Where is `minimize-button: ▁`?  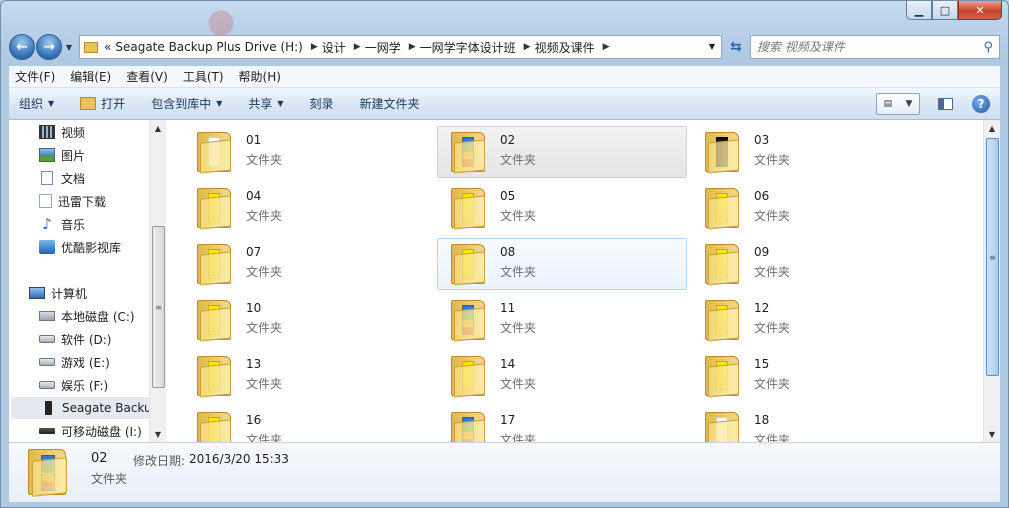 minimize-button: ▁ is located at coordinates (919, 10).